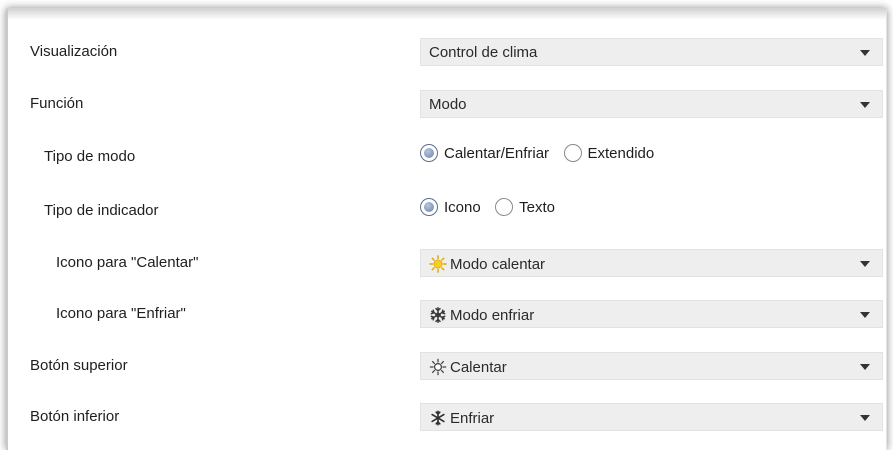  I want to click on funcion-dropdown: Modo, so click(651, 104).